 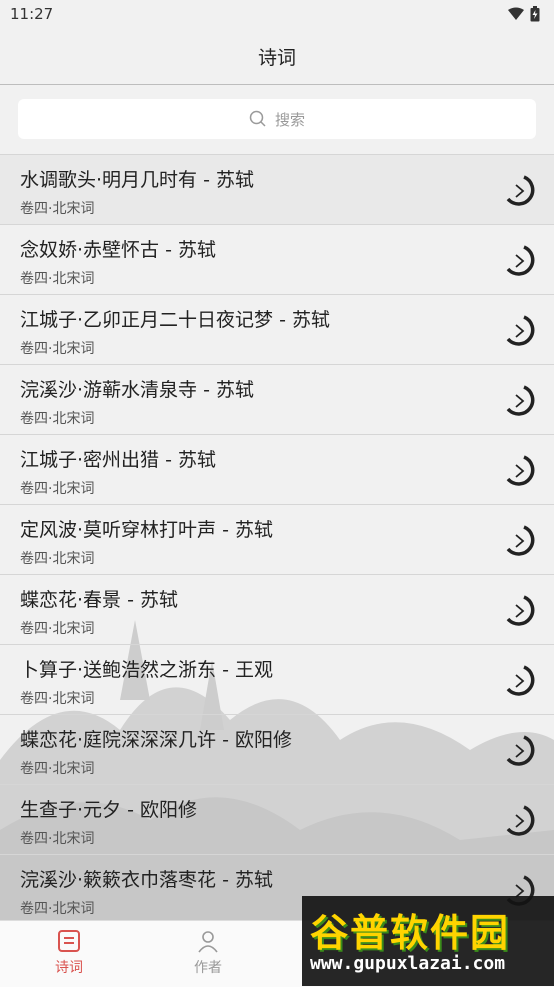 What do you see at coordinates (277, 680) in the screenshot?
I see `poem-list-item: 卜算子·送鲍浩然之浙东 - 王观 卷四·北宋词` at bounding box center [277, 680].